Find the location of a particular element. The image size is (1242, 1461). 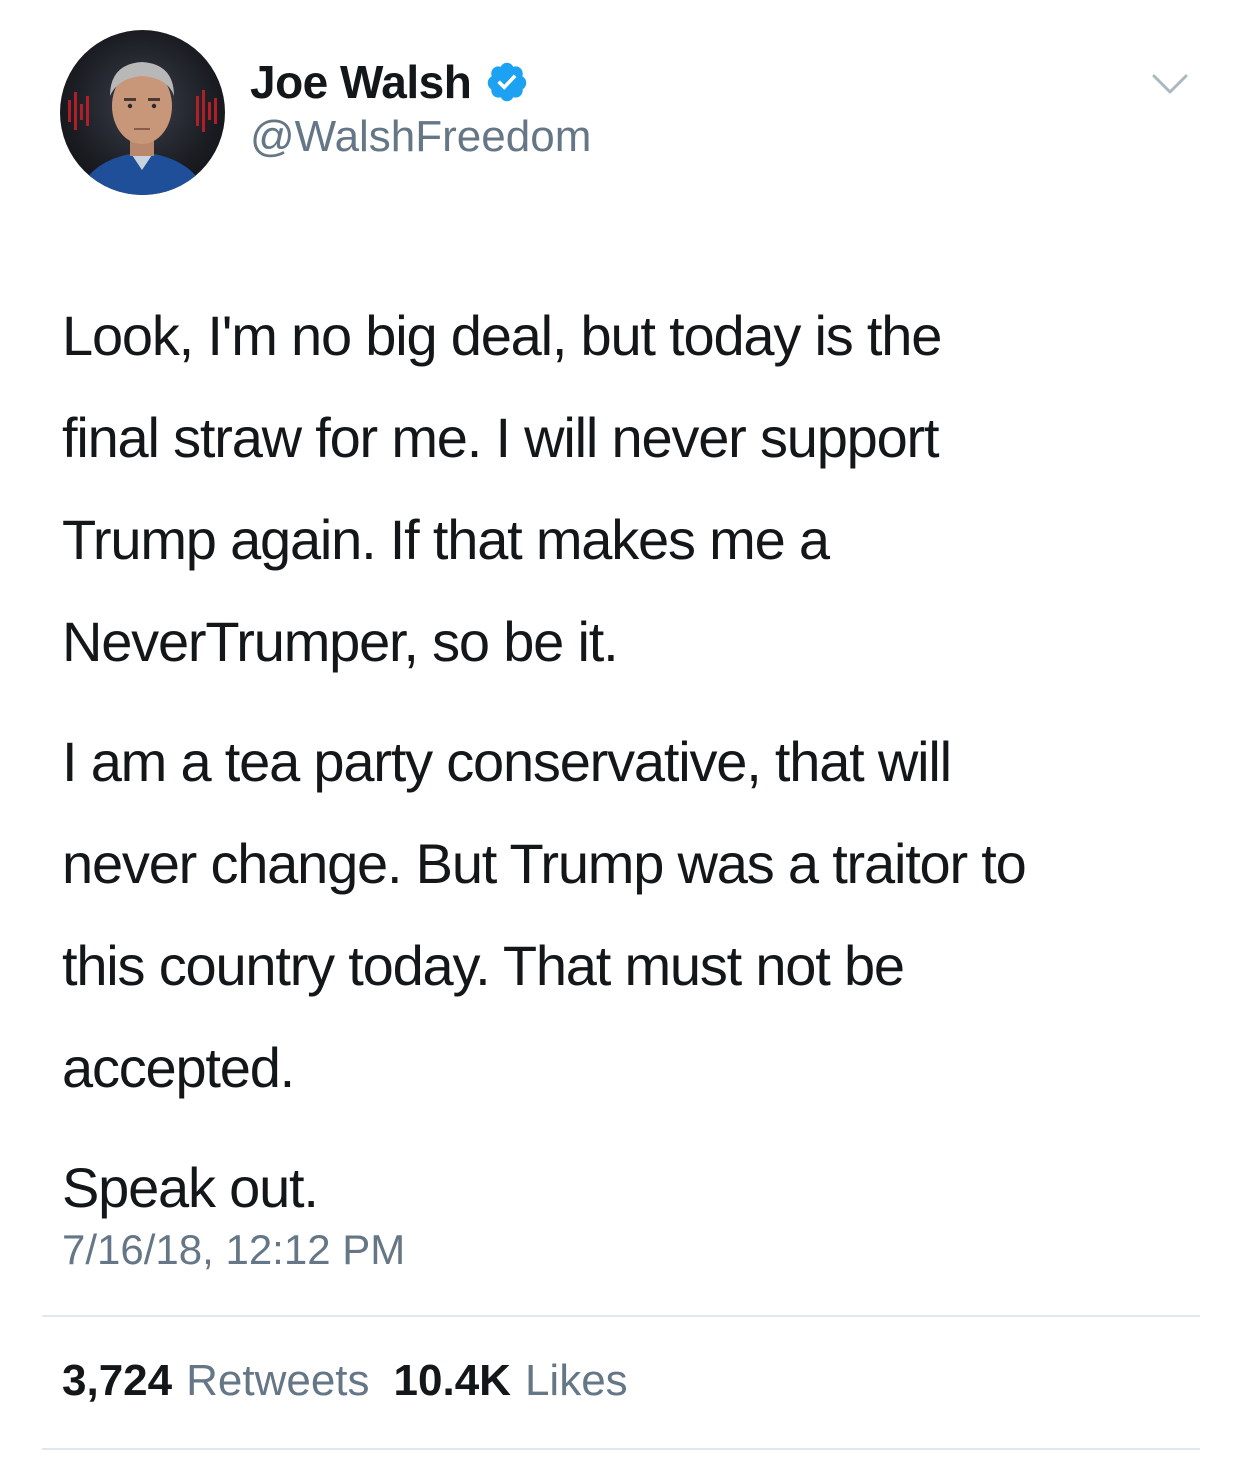

engagement-stats: 3,724 Retweets 10.4K Likes is located at coordinates (345, 1381).